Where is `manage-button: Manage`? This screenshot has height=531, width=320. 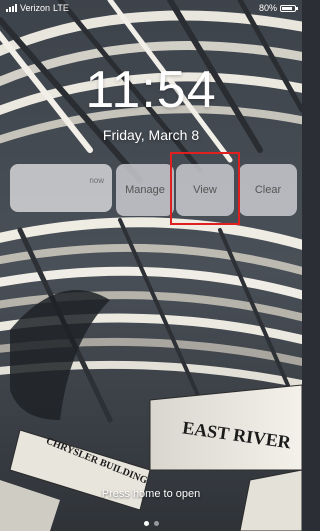 manage-button: Manage is located at coordinates (145, 190).